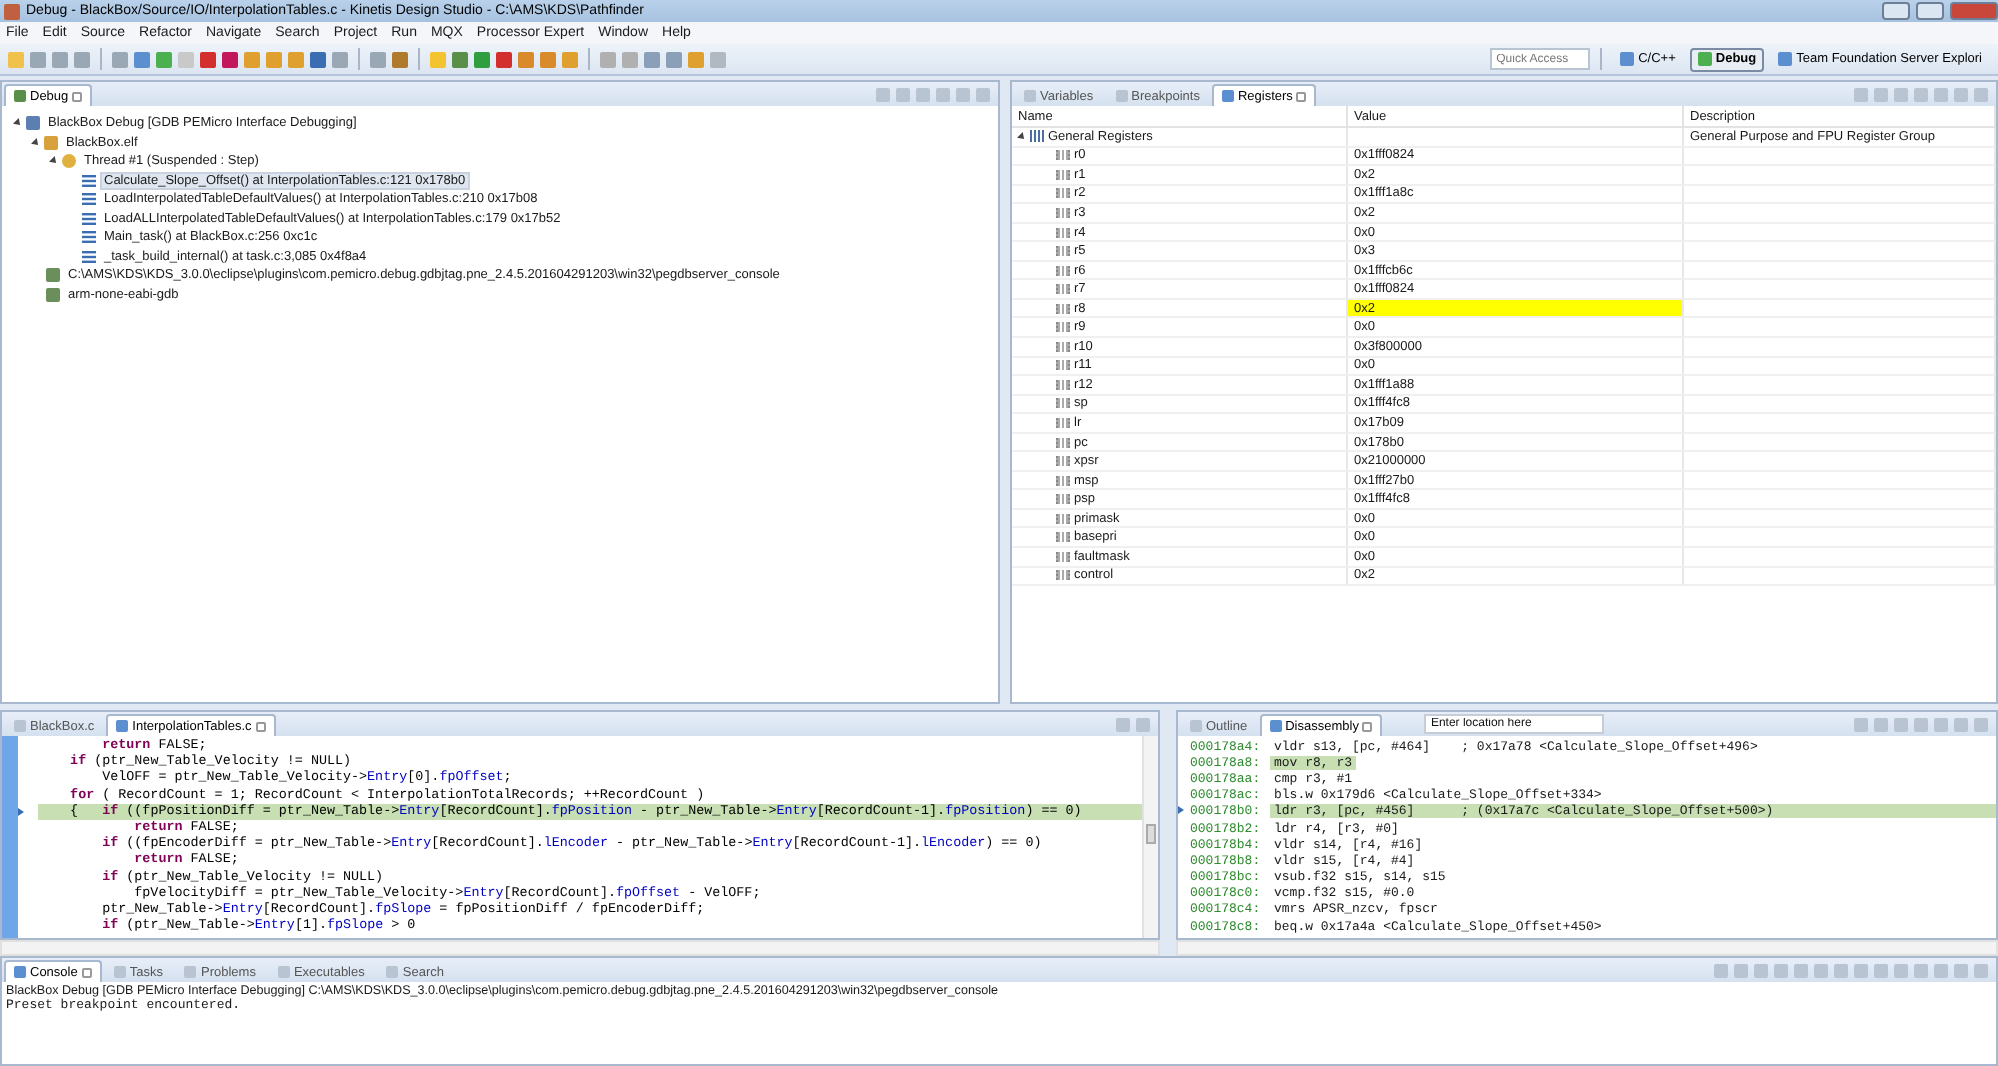  What do you see at coordinates (33, 123) in the screenshot?
I see `launch-icon` at bounding box center [33, 123].